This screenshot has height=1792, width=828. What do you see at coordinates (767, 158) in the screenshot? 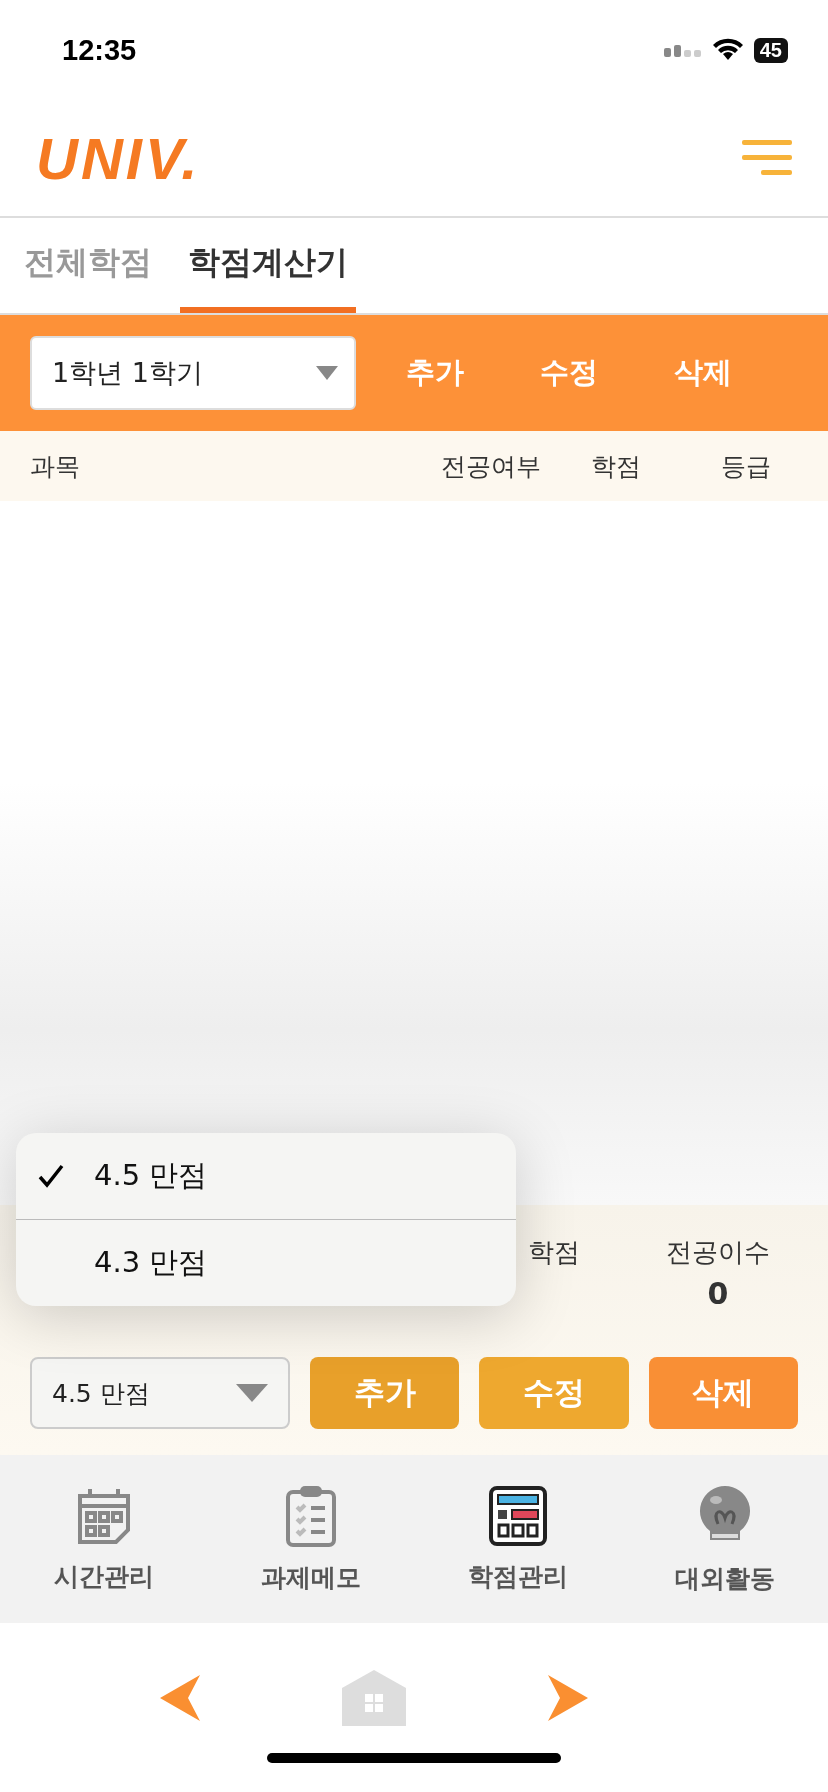
I see `menu-icon` at bounding box center [767, 158].